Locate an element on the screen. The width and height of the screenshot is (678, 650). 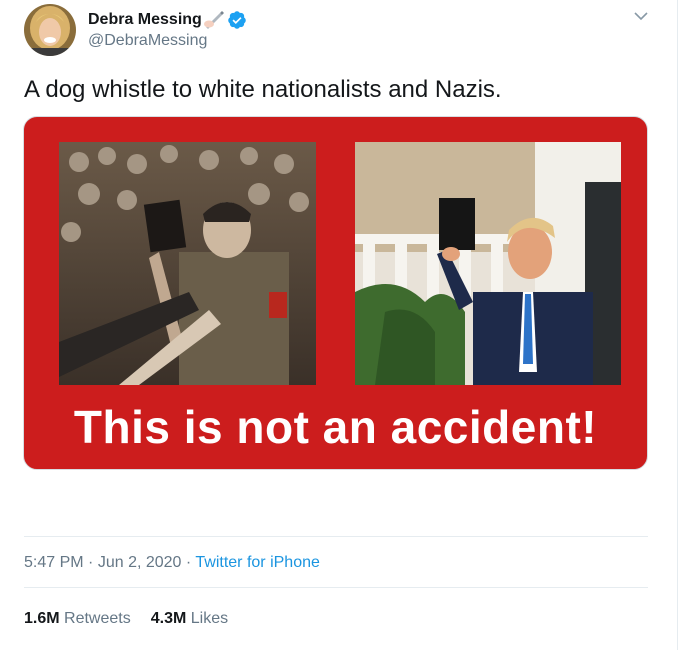
likes-label: Likes is located at coordinates (209, 618).